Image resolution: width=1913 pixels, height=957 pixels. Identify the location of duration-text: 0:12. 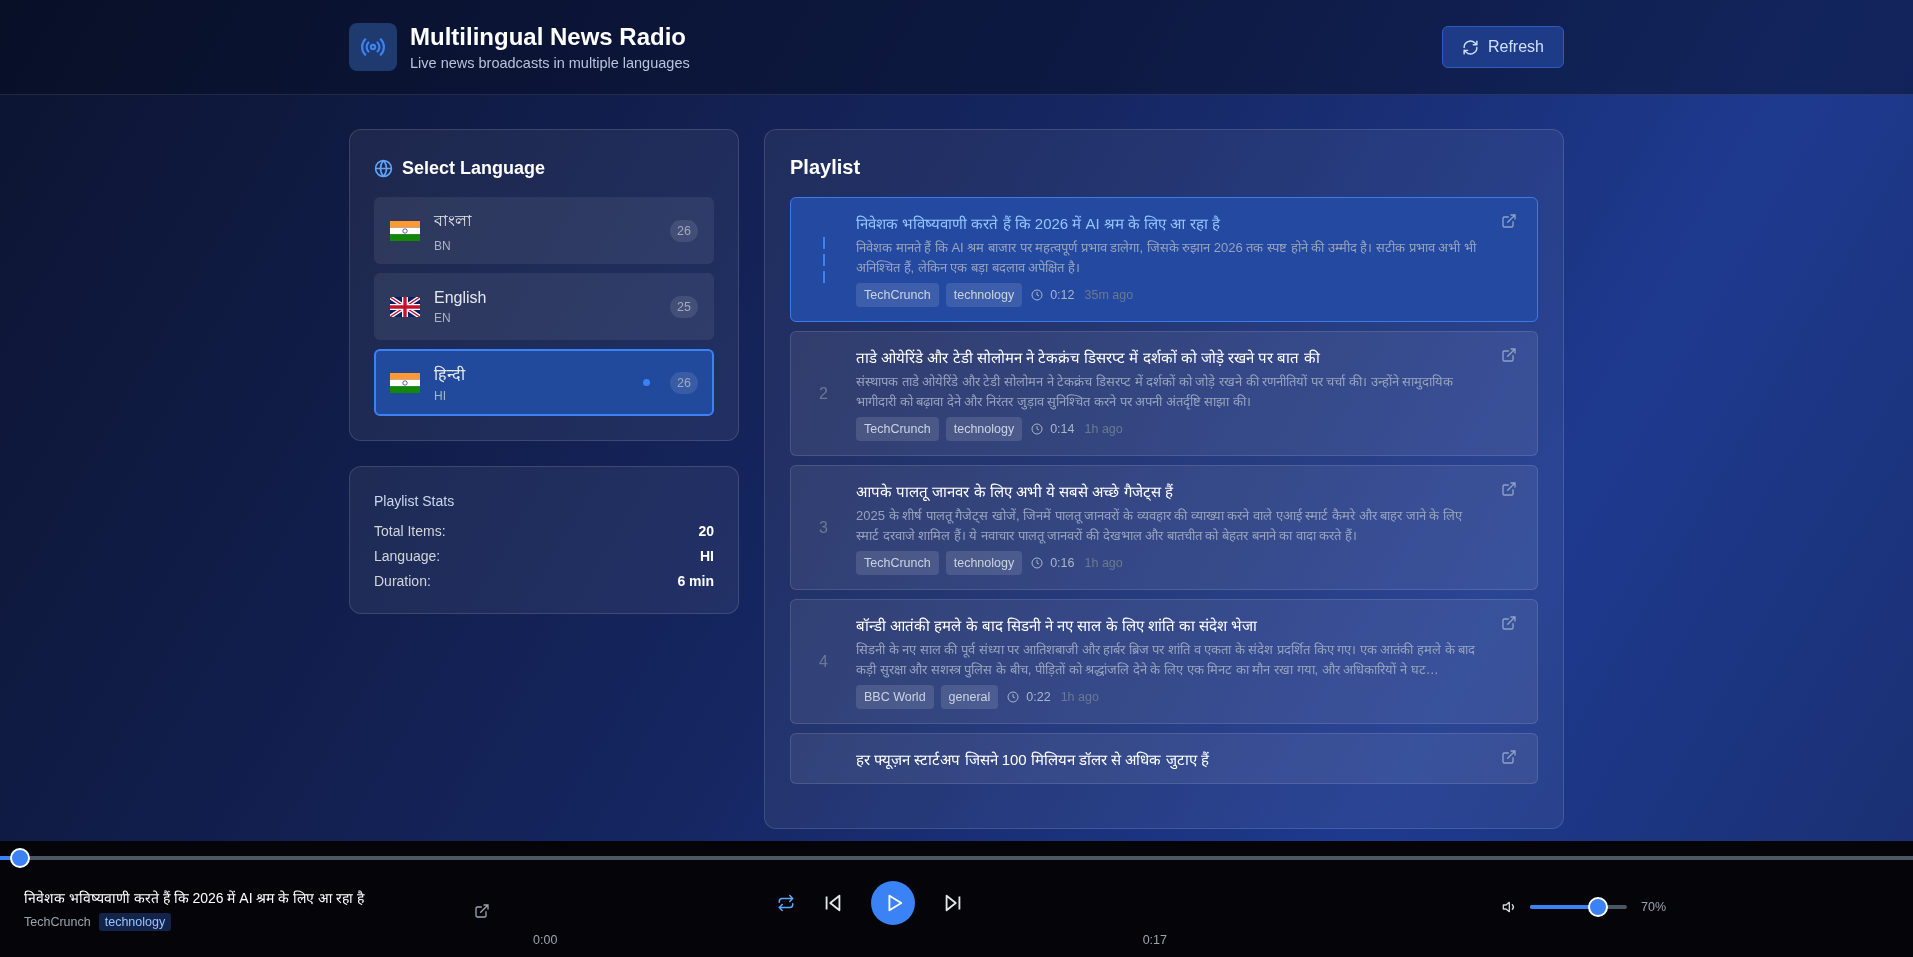
(1062, 295).